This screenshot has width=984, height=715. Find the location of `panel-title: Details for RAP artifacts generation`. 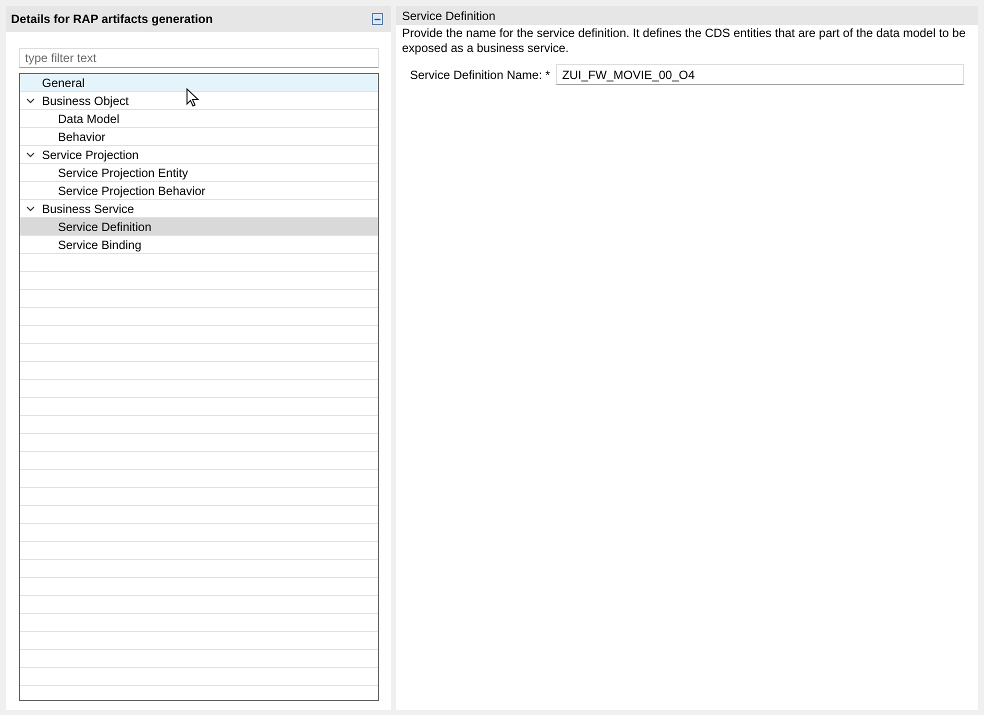

panel-title: Details for RAP artifacts generation is located at coordinates (112, 19).